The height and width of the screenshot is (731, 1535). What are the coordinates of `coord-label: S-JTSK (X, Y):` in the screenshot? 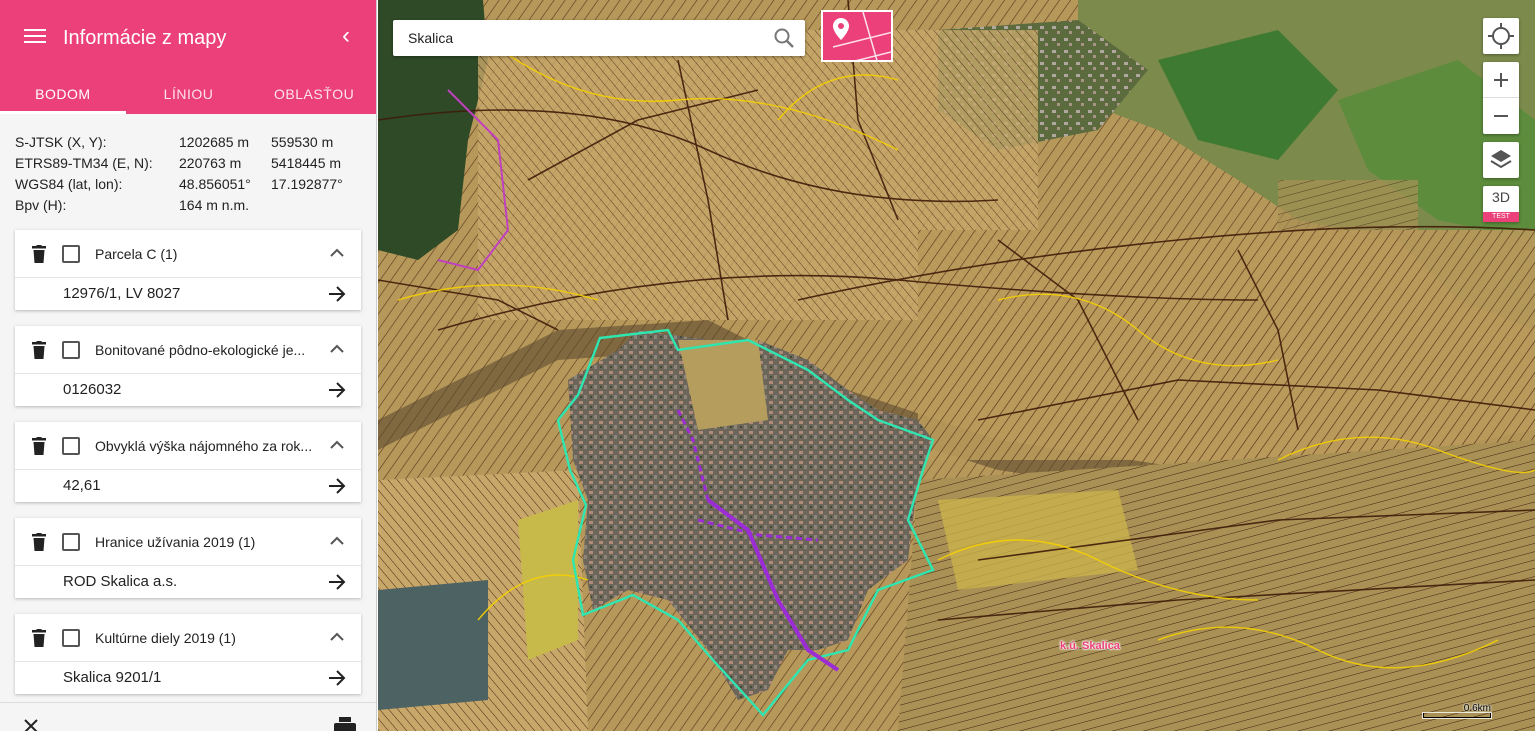 It's located at (61, 142).